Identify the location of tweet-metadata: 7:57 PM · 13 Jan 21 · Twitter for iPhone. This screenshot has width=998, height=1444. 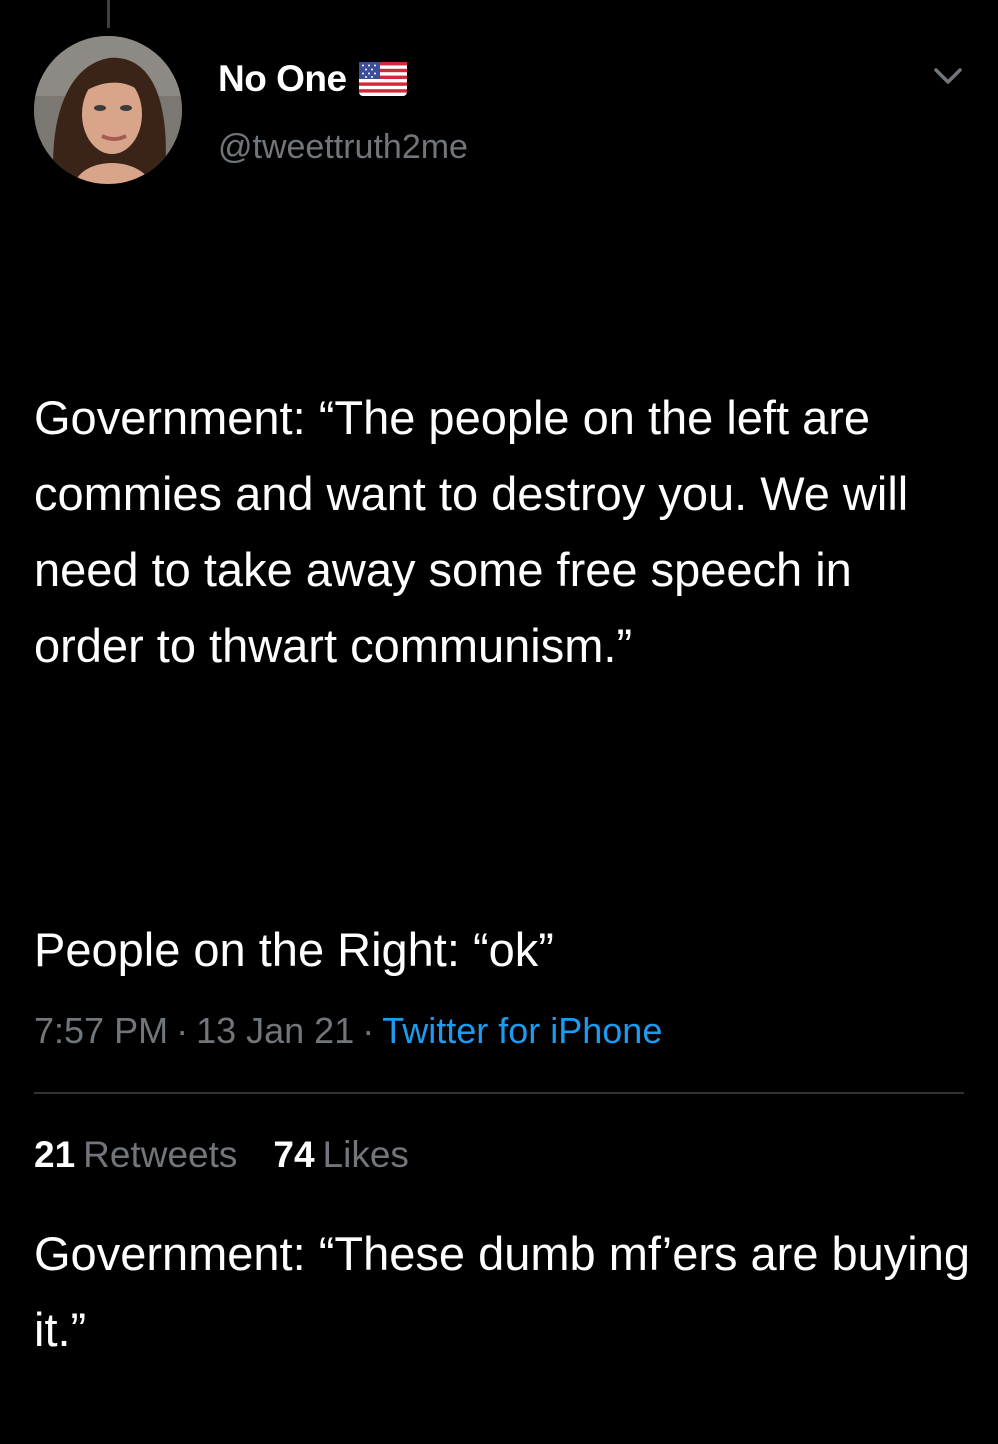
(348, 1031).